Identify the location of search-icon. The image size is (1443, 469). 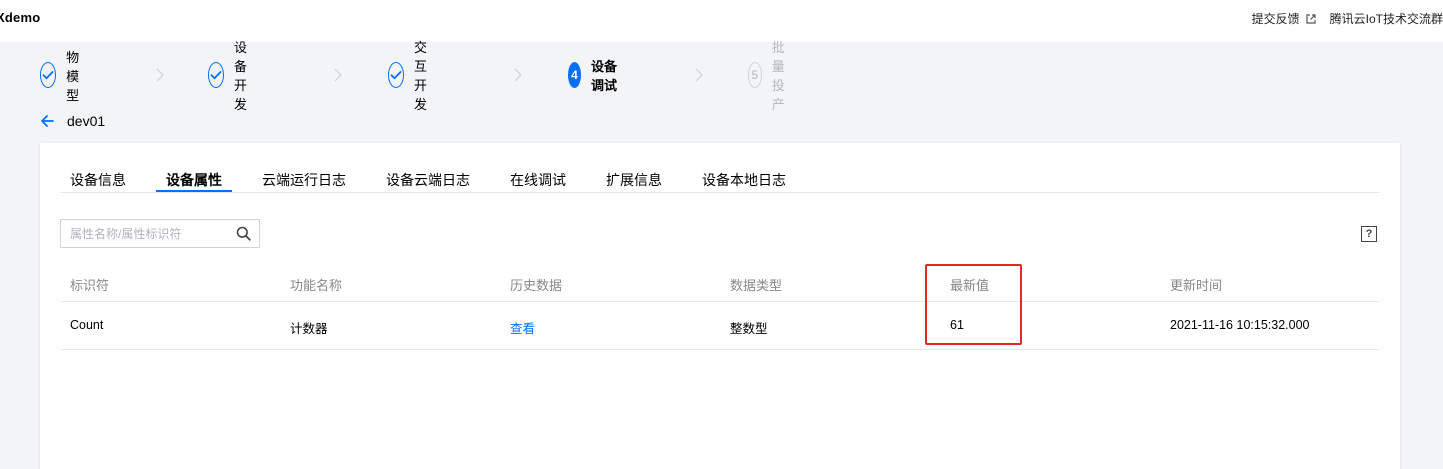
(243, 233).